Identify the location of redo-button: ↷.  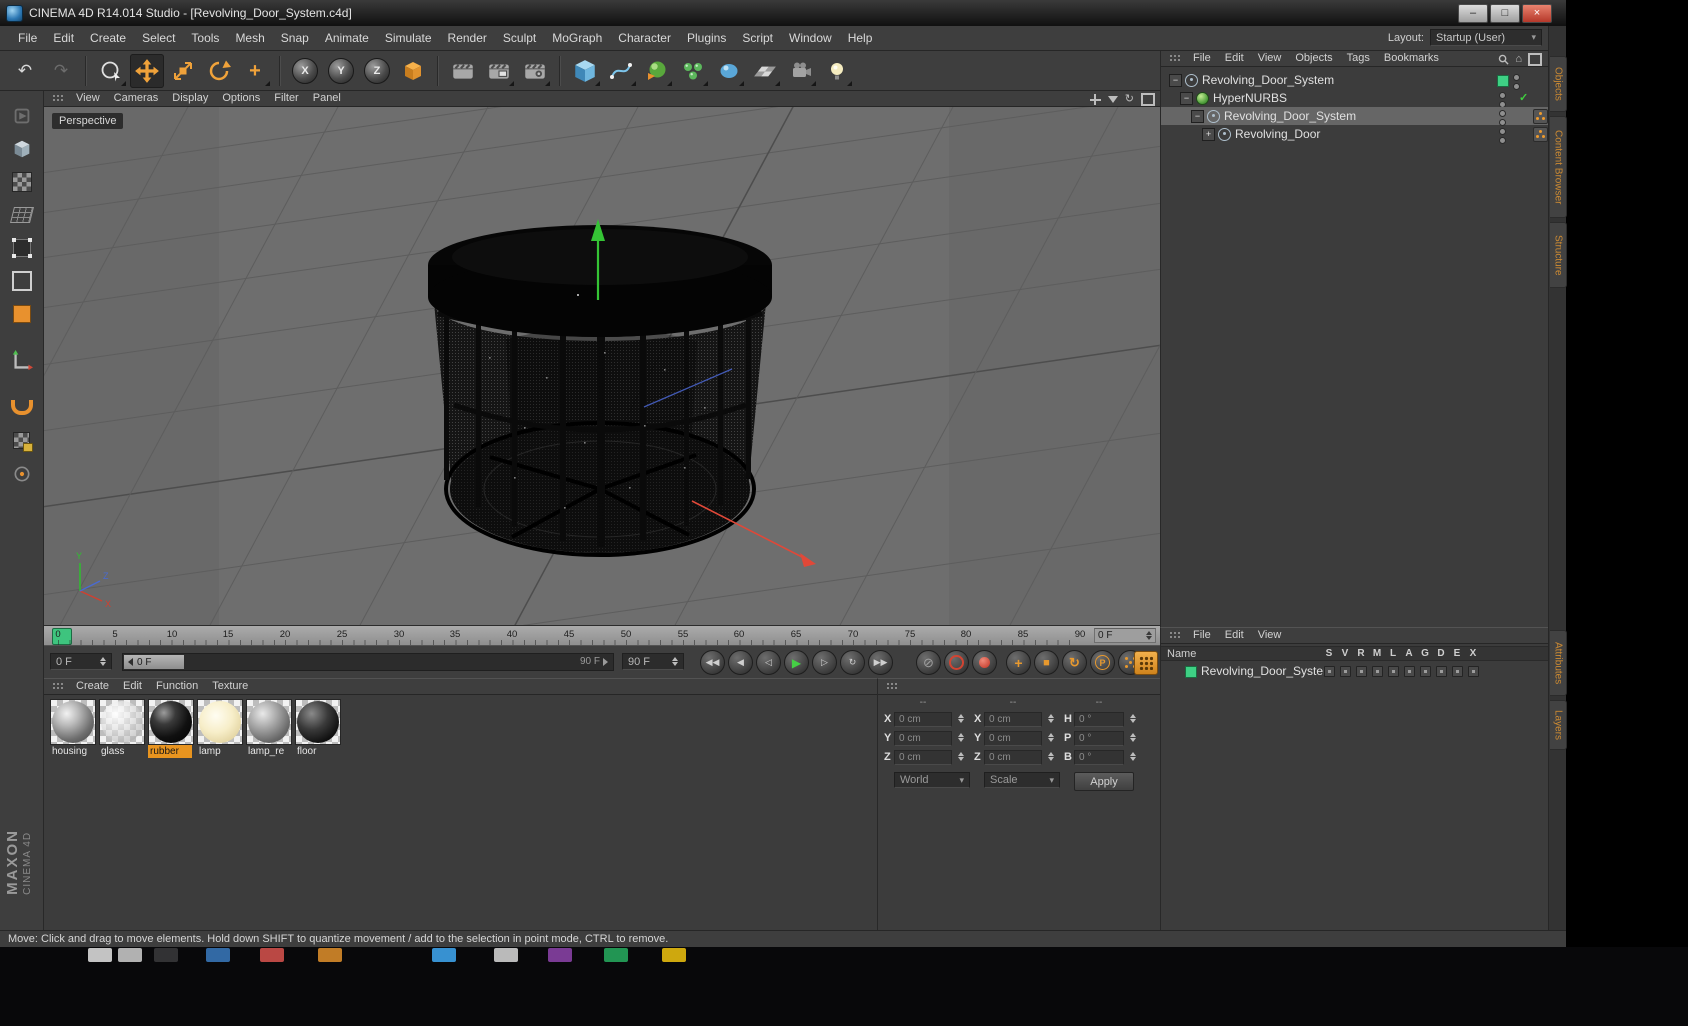
(61, 71).